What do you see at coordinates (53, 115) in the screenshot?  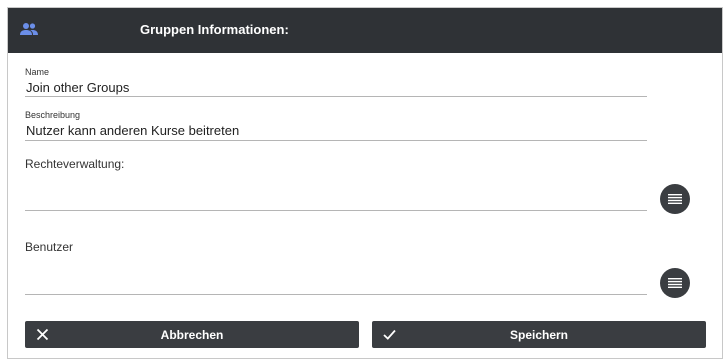 I see `description-label: Beschreibung` at bounding box center [53, 115].